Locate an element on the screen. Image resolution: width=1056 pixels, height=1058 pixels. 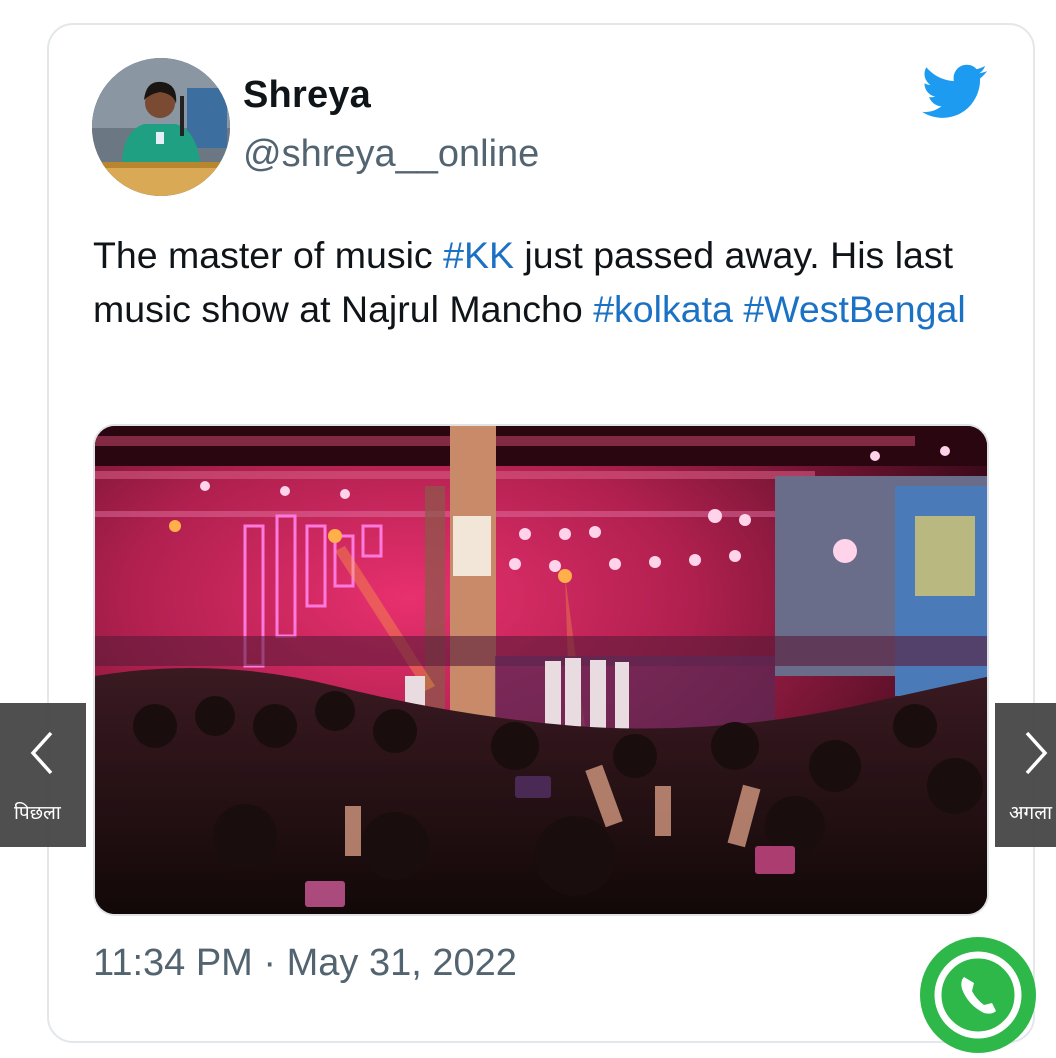
tweet-text-segment is located at coordinates (738, 309).